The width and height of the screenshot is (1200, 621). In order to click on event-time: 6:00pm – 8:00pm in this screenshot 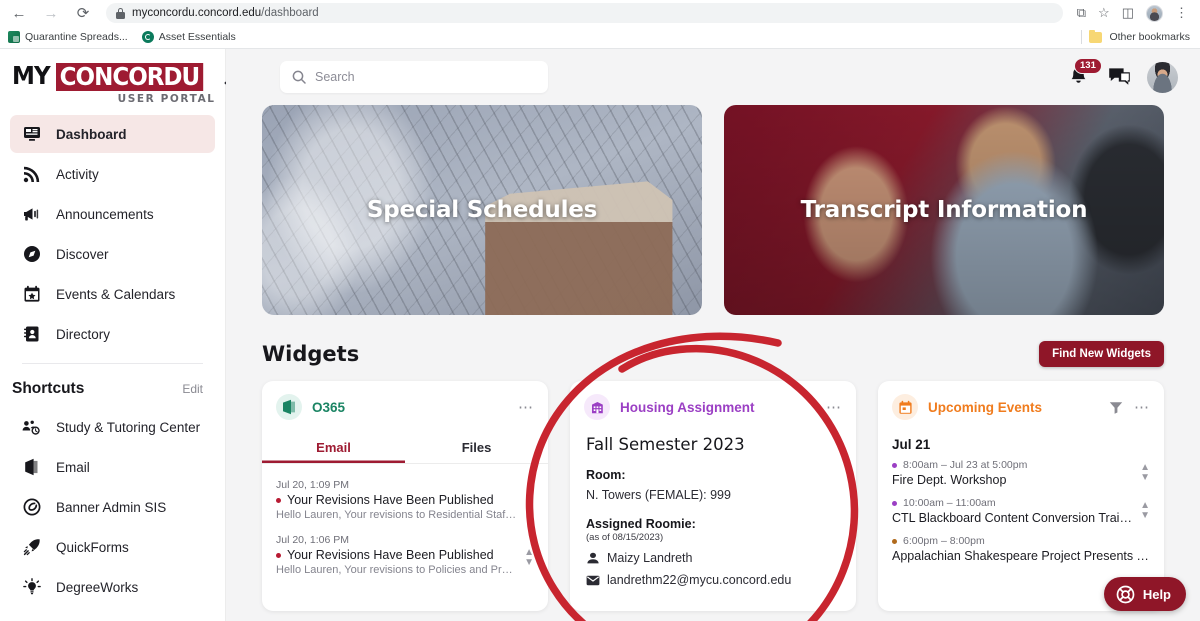, I will do `click(944, 541)`.